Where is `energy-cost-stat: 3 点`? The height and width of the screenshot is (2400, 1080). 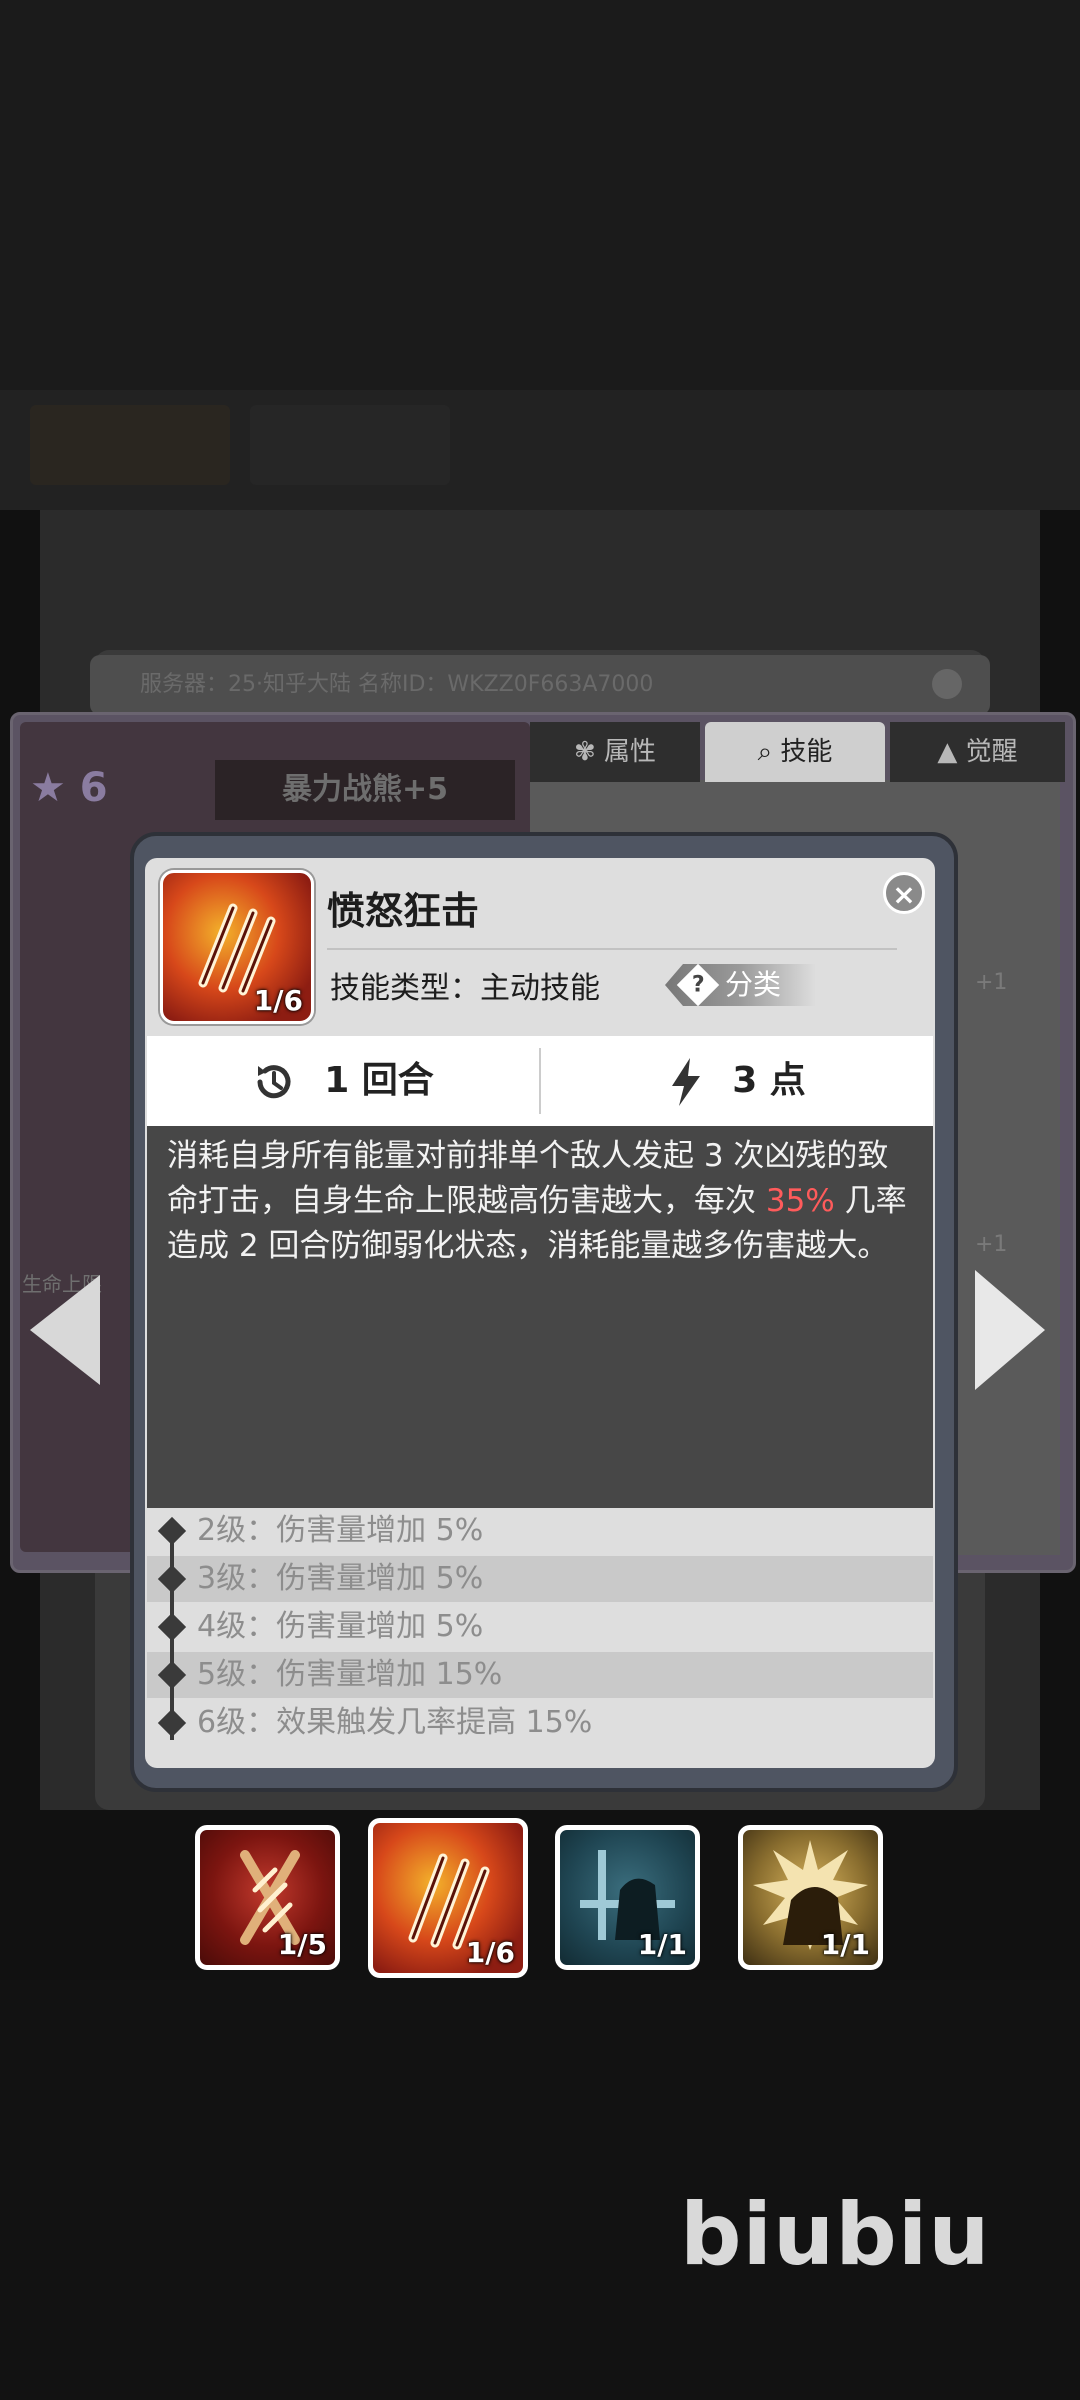
energy-cost-stat: 3 点 is located at coordinates (737, 1081).